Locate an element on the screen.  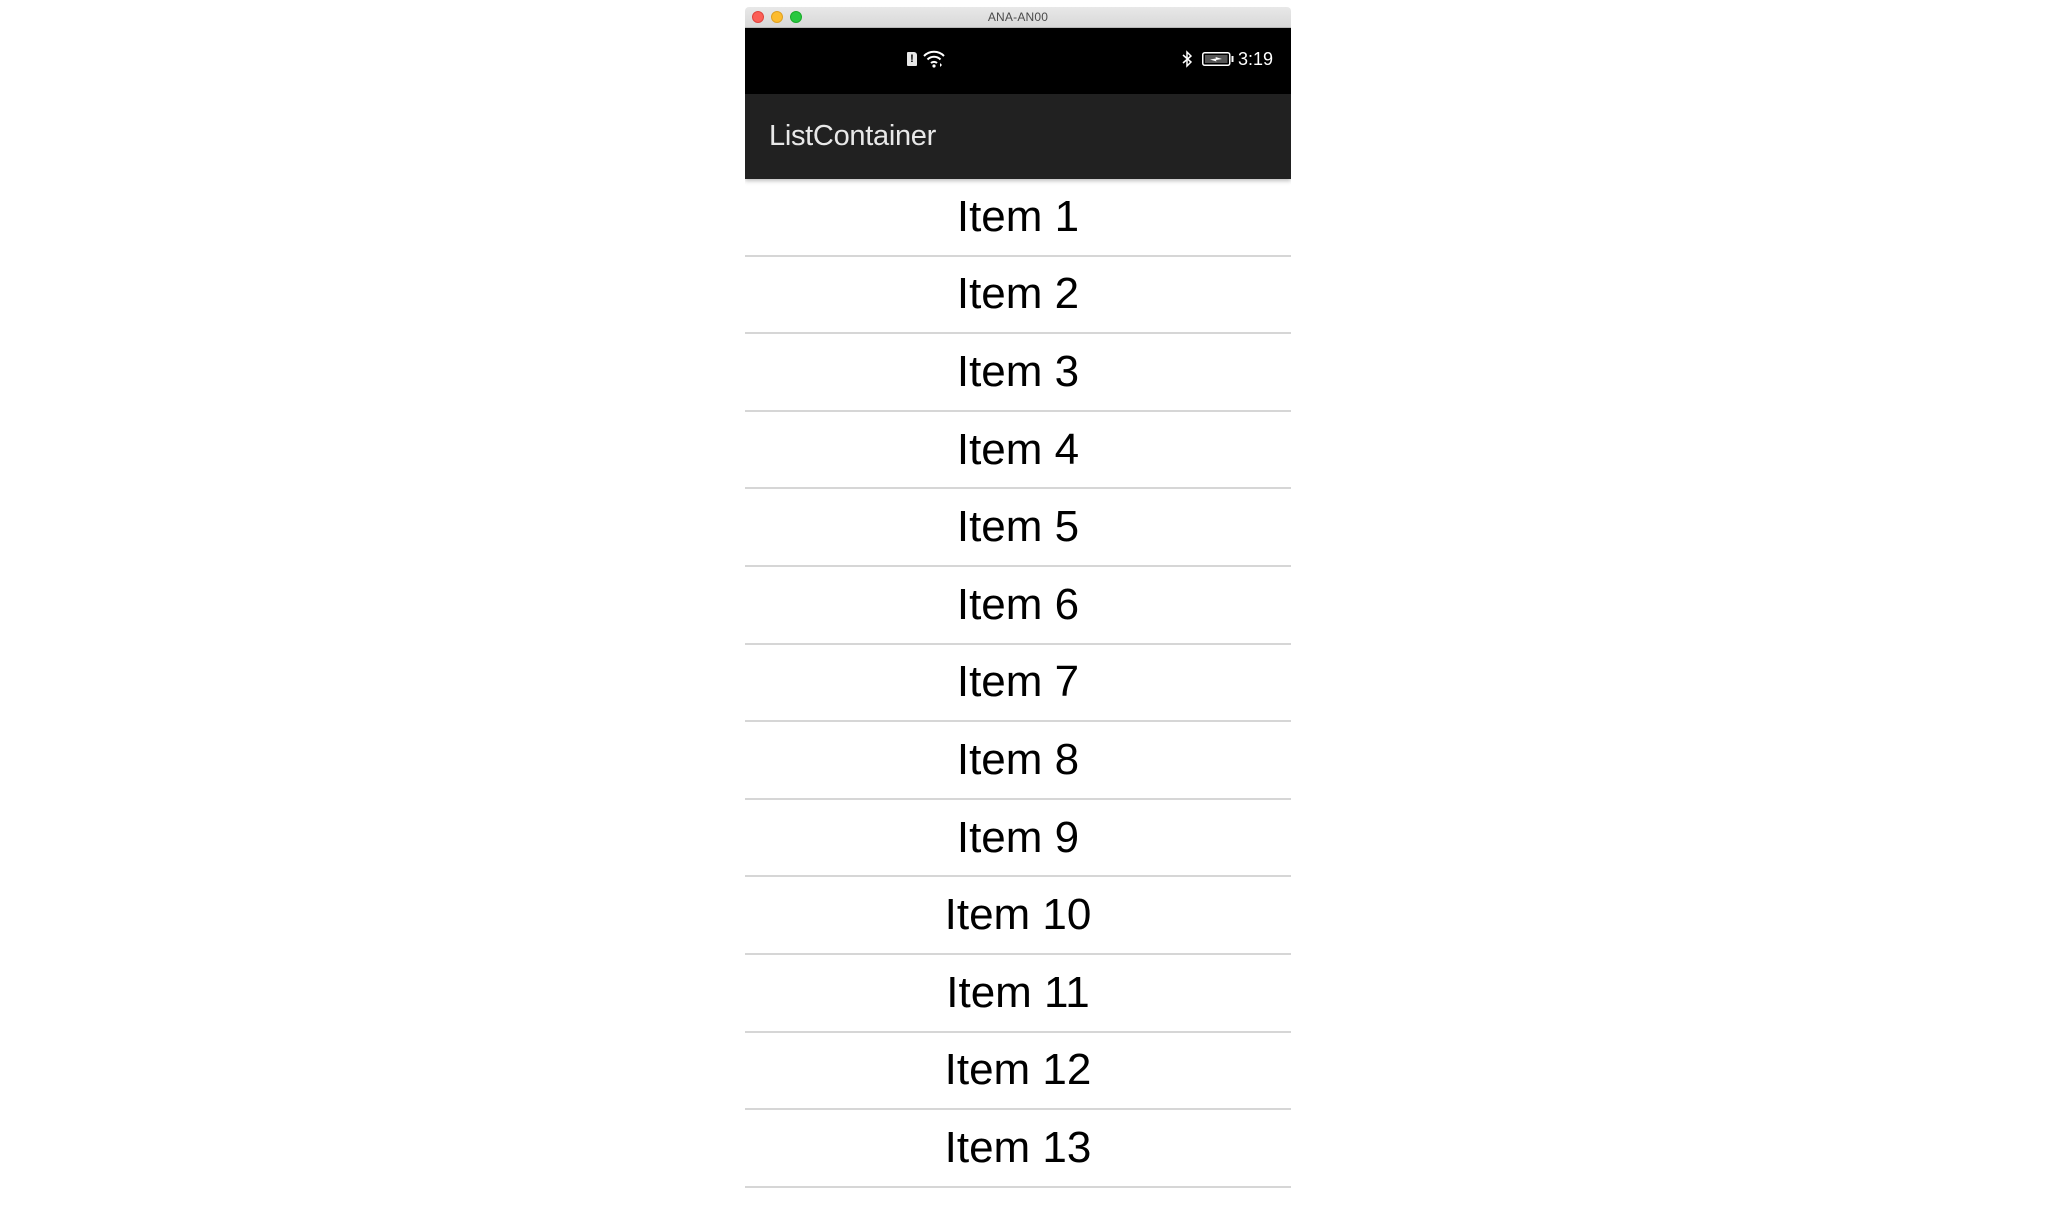
list-item-label: Item 5 is located at coordinates (1018, 527).